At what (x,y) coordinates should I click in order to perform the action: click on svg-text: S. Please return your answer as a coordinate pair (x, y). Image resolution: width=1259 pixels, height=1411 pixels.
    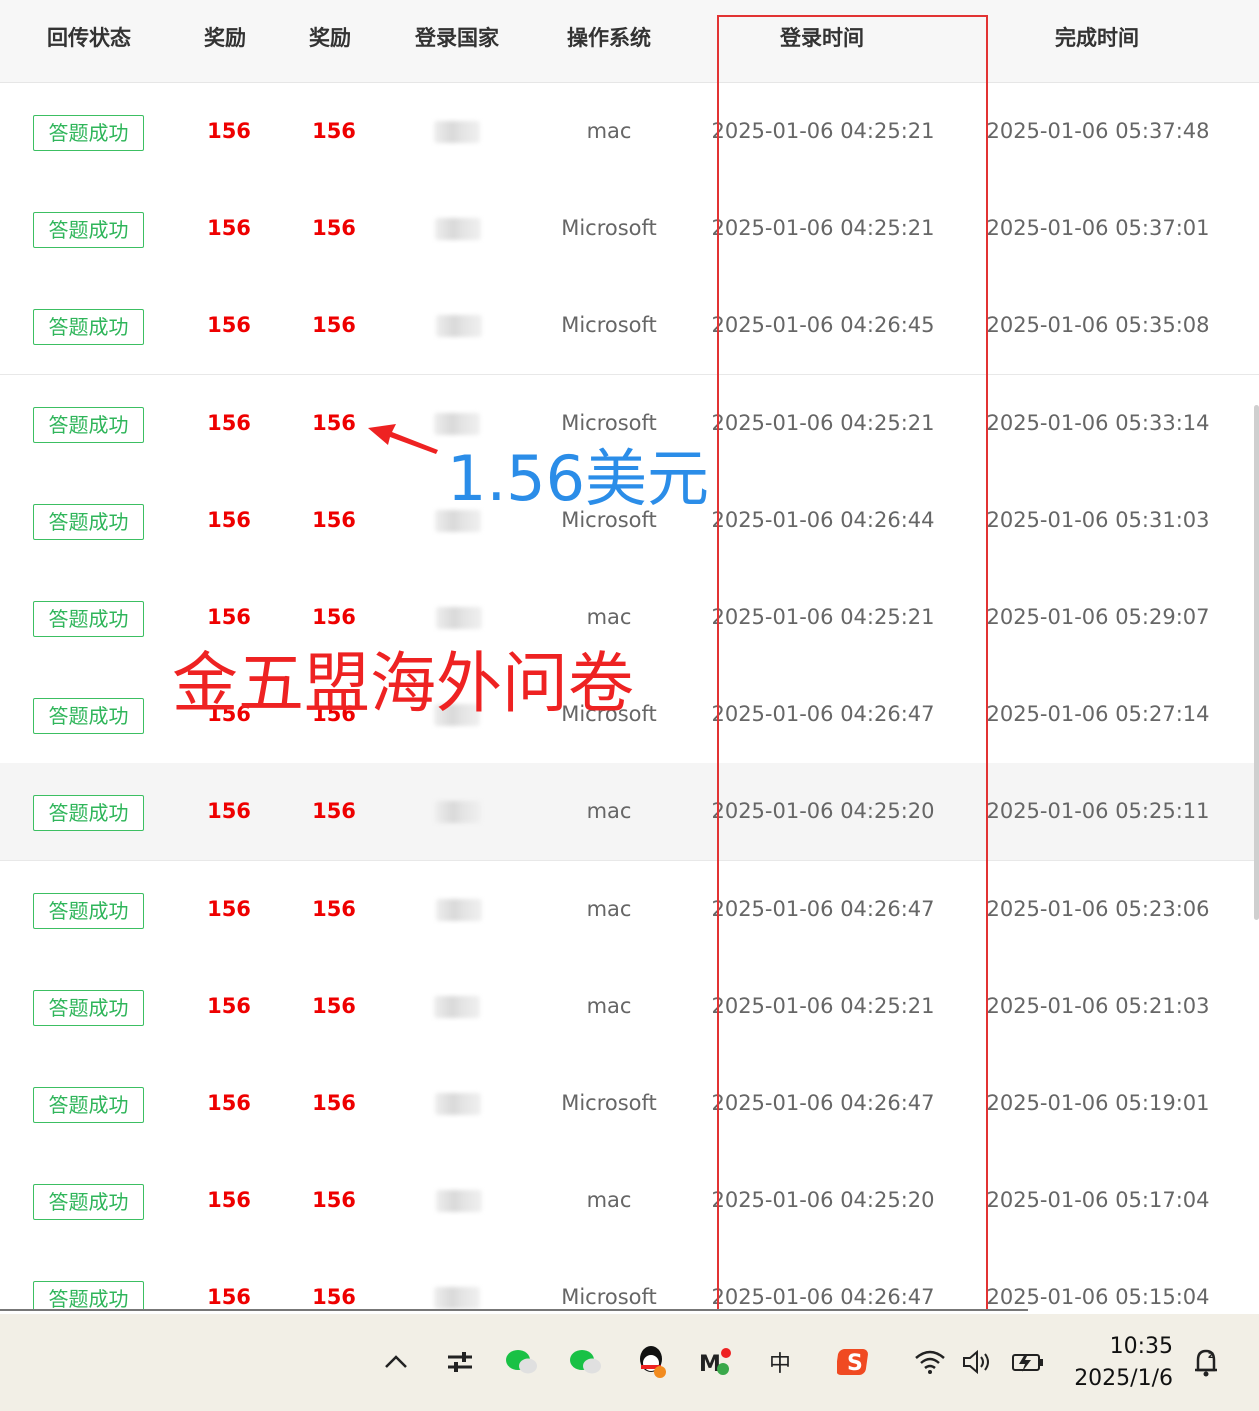
    Looking at the image, I should click on (855, 1363).